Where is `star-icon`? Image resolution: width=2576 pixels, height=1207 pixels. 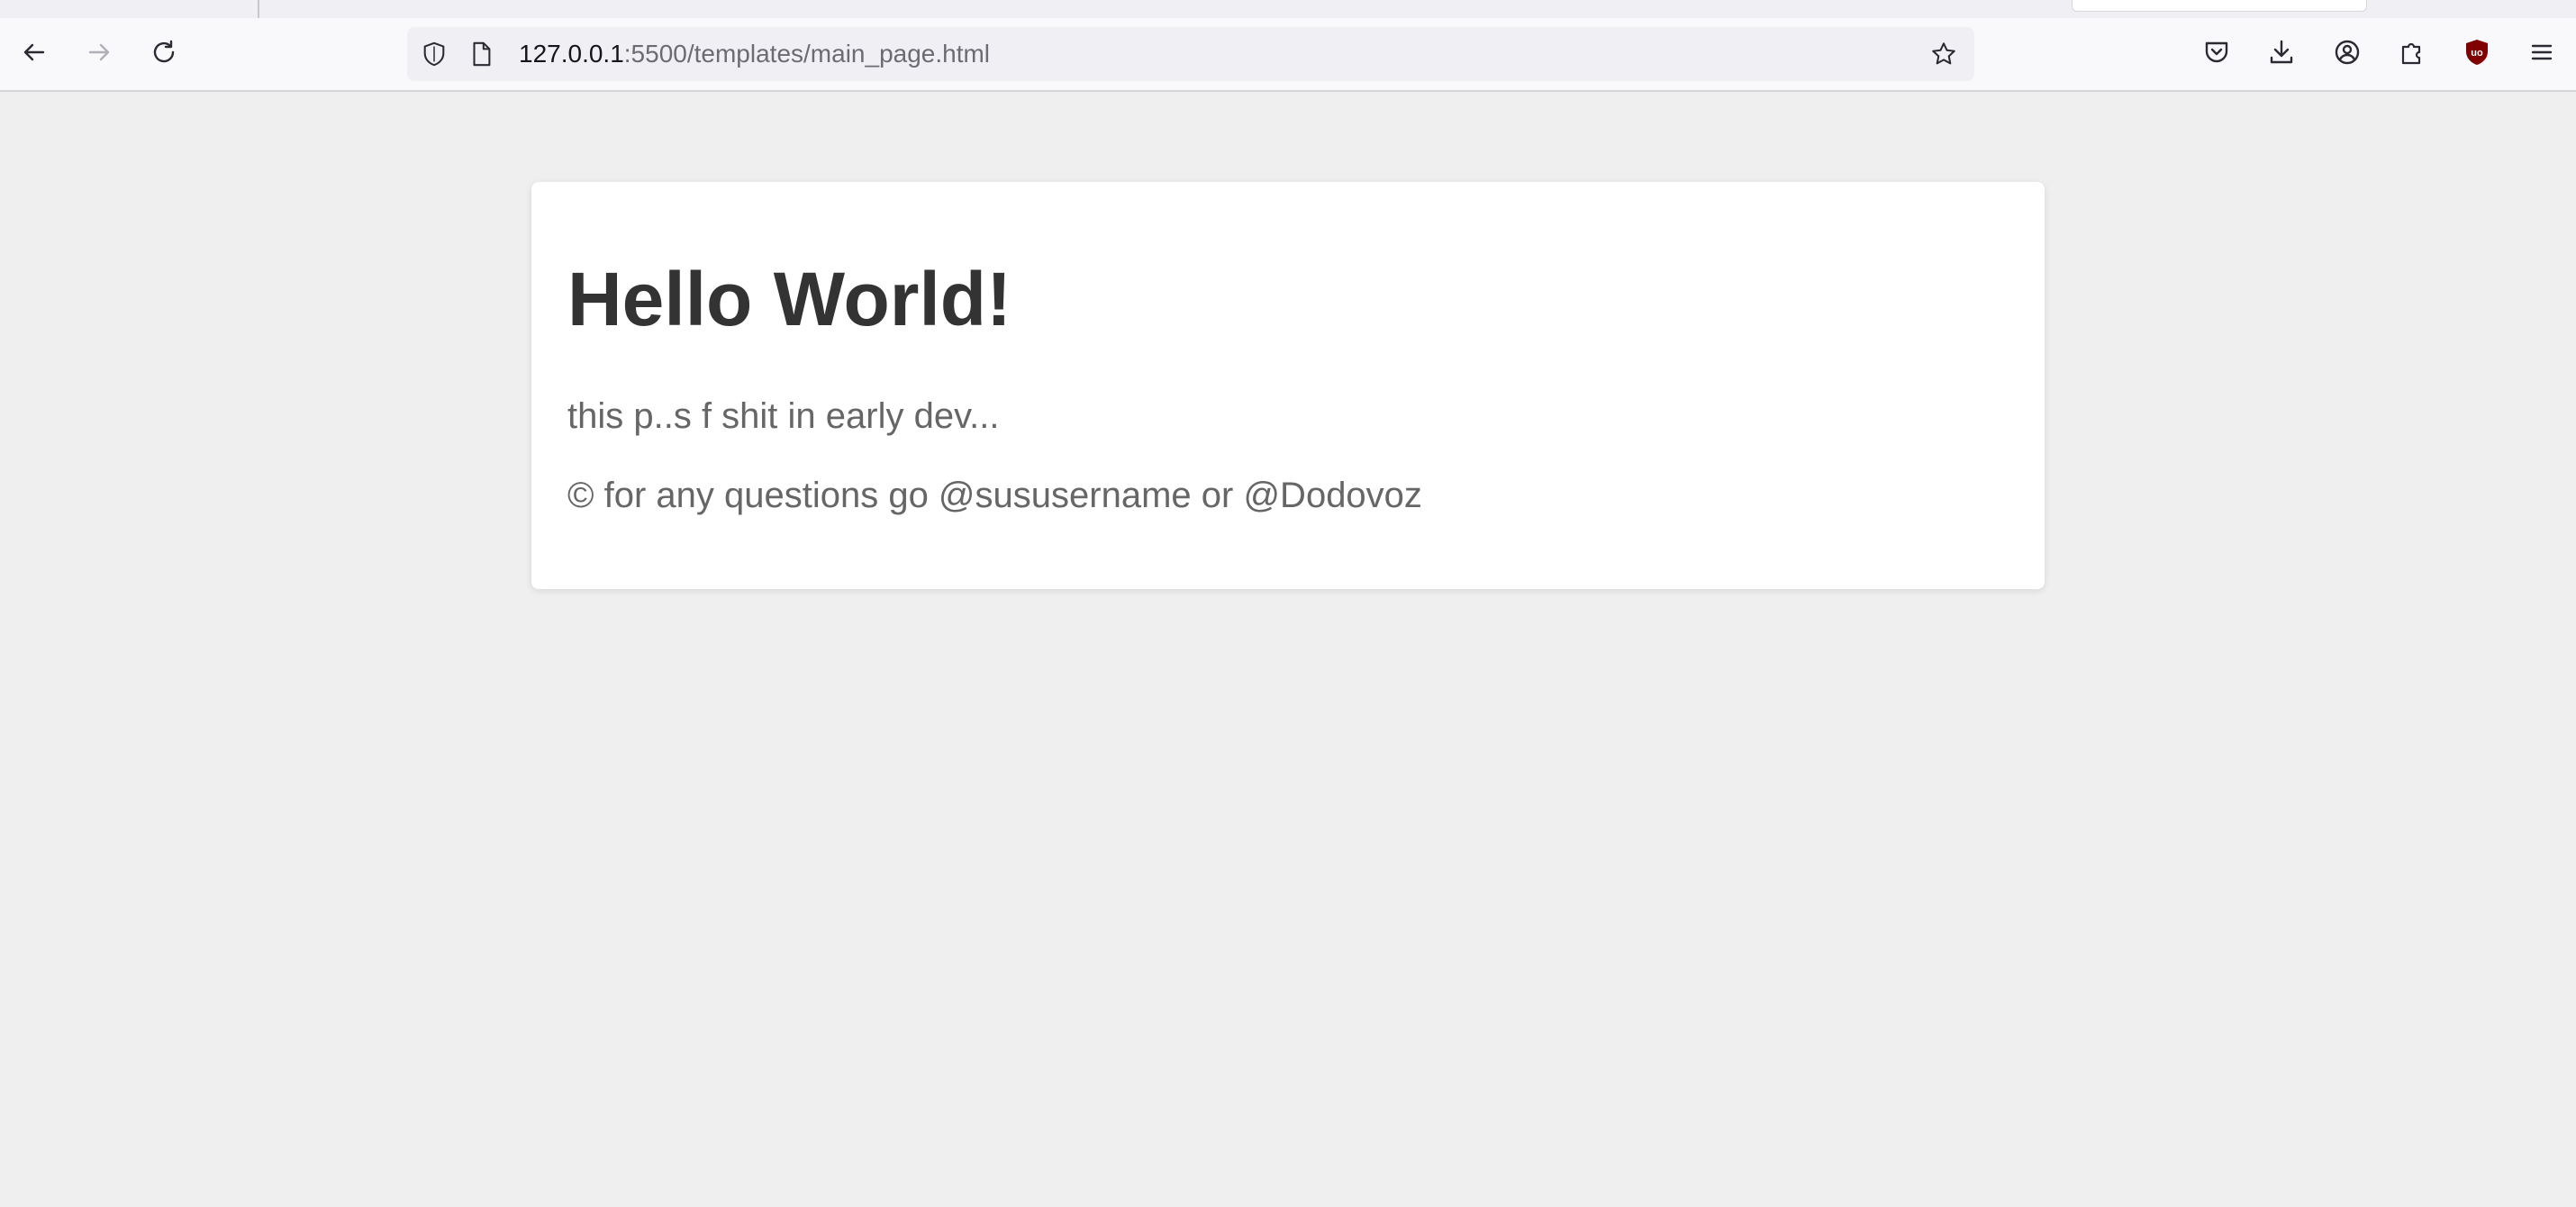 star-icon is located at coordinates (1944, 54).